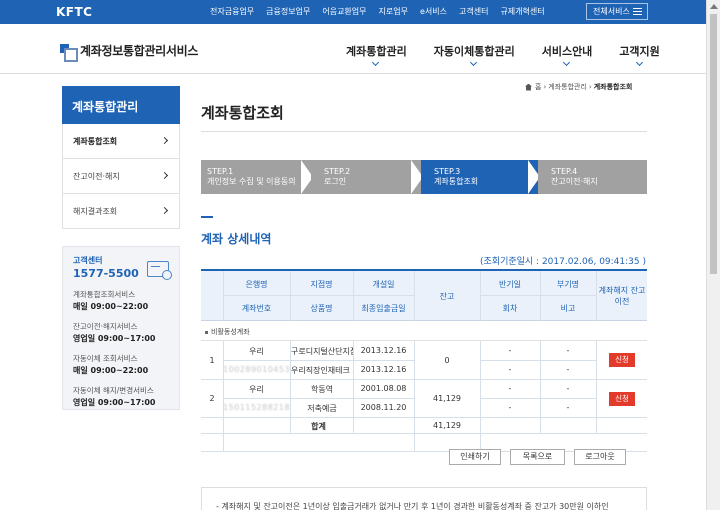 The image size is (720, 510). I want to click on top-nav-item-e-finance: 전자금융업무, so click(232, 11).